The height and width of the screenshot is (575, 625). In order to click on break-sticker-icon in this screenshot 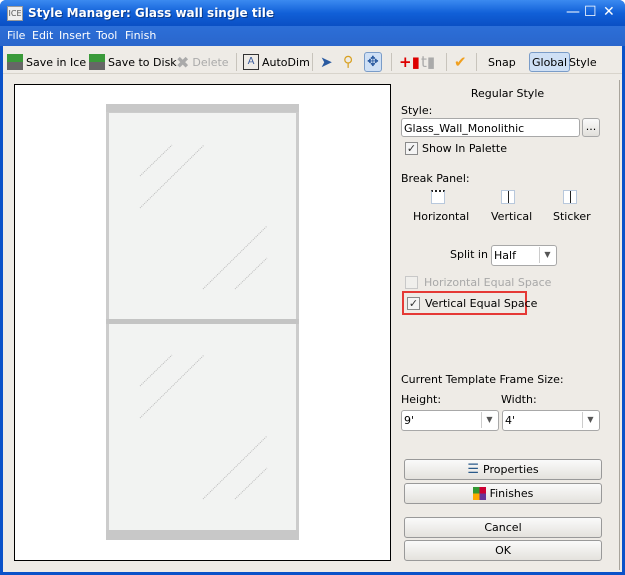, I will do `click(570, 197)`.